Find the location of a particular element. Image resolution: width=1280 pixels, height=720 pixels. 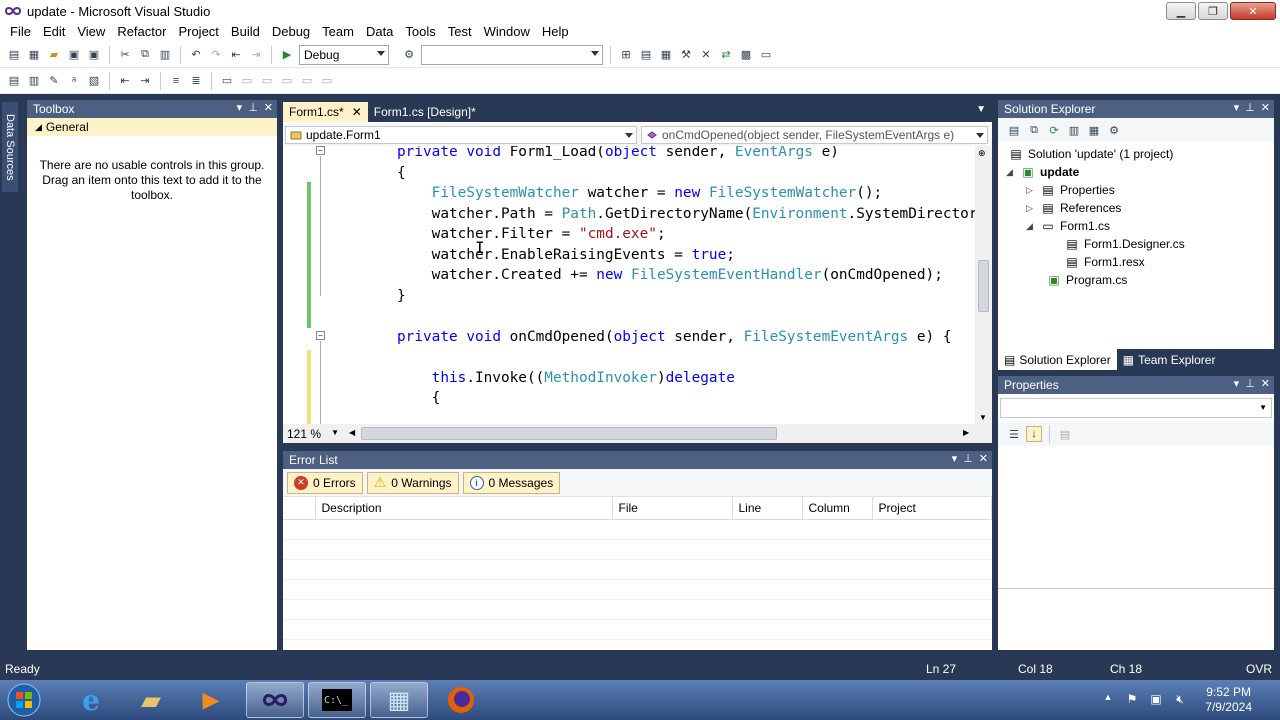

previous-bookmark-folder-icon: ▭ is located at coordinates (287, 81).